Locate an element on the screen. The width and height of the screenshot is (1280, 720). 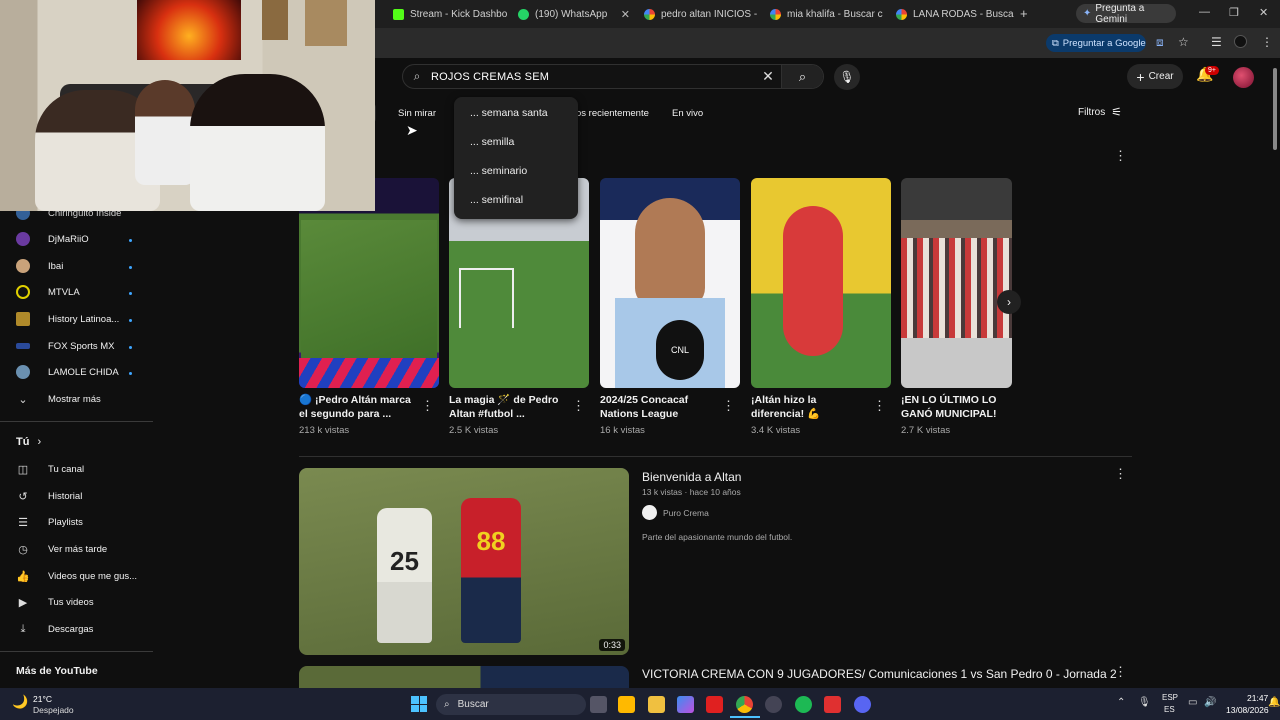
windows-start-icon is located at coordinates (419, 704).